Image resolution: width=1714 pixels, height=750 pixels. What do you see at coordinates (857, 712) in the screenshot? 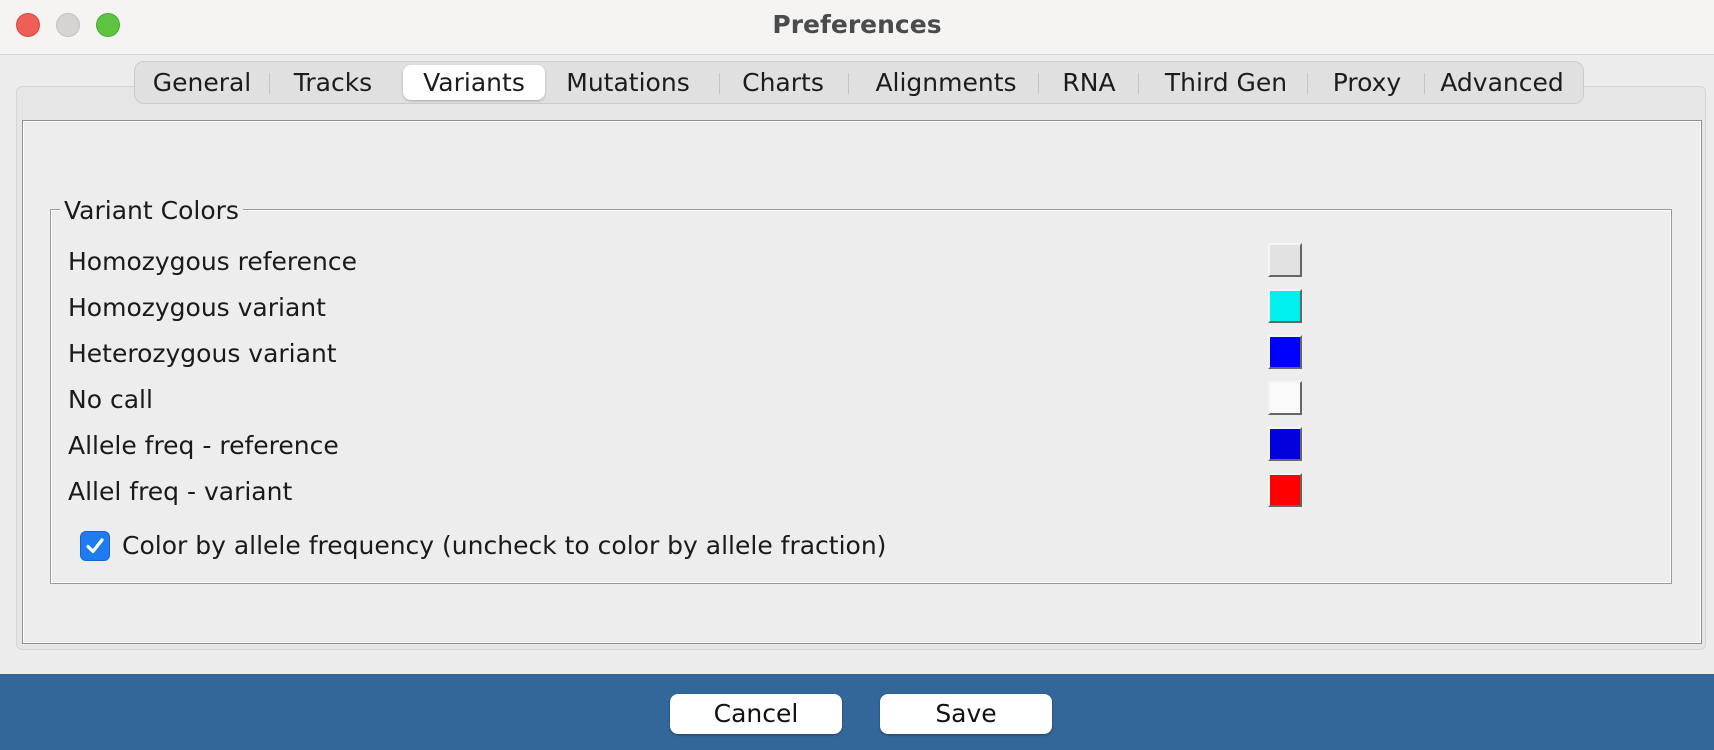
I see `button-footer` at bounding box center [857, 712].